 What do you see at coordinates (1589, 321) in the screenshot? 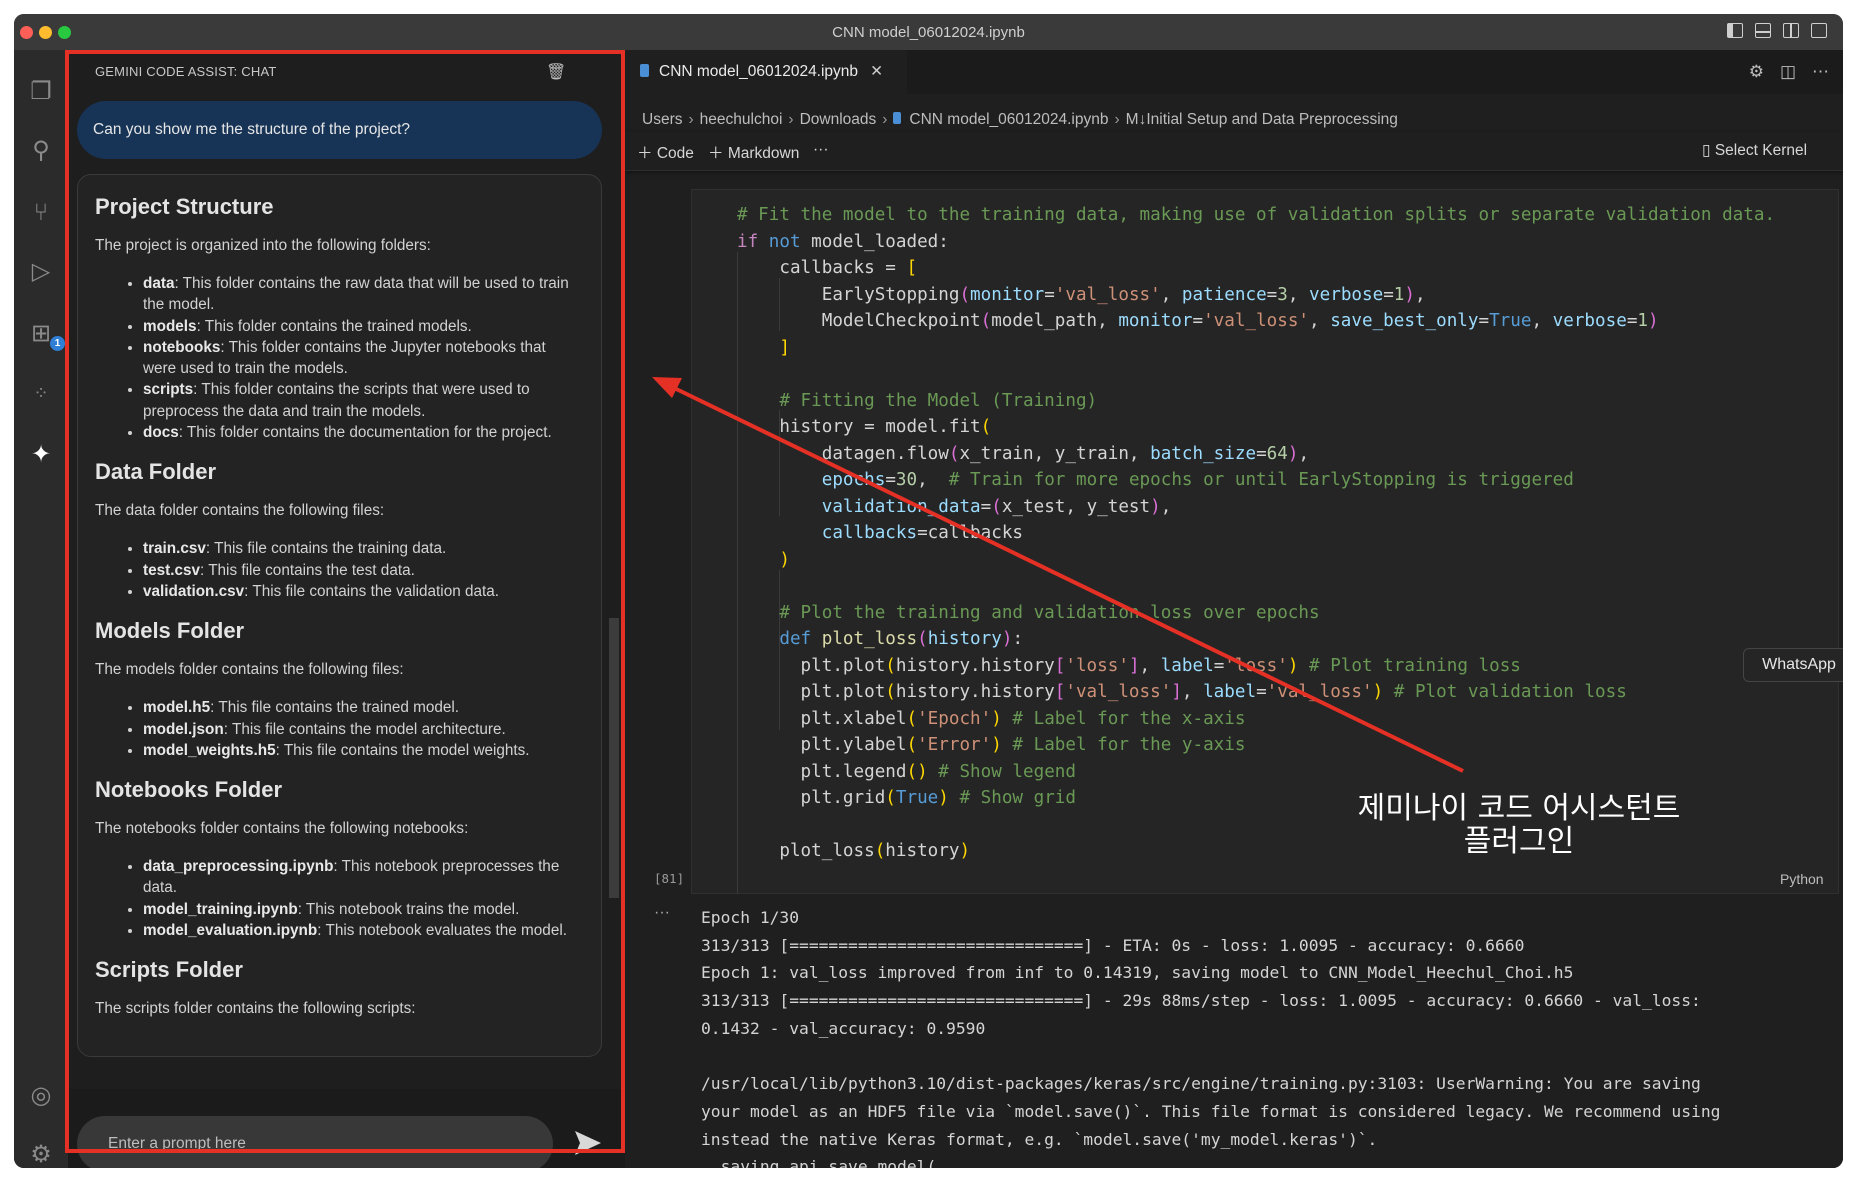
I see `code-token: verbose` at bounding box center [1589, 321].